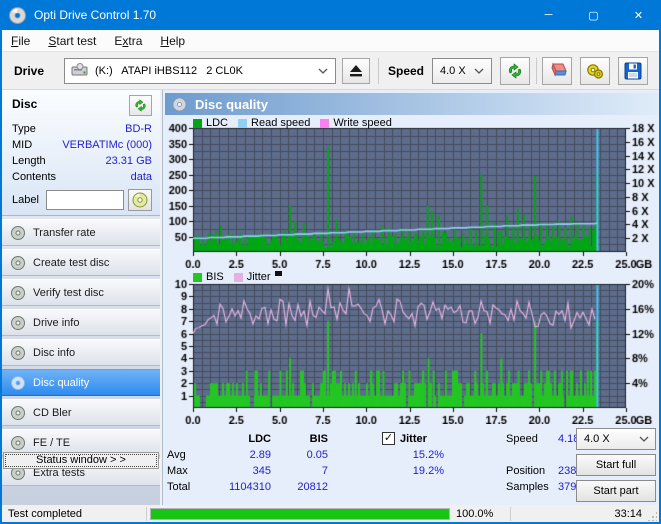 Image resolution: width=661 pixels, height=524 pixels. I want to click on progress-fill, so click(300, 514).